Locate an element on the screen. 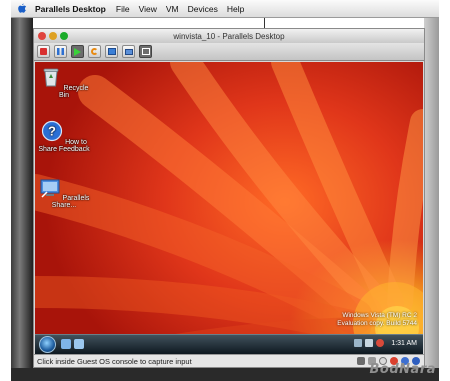 This screenshot has width=450, height=381. quicklaunch-desktop-icon is located at coordinates (66, 344).